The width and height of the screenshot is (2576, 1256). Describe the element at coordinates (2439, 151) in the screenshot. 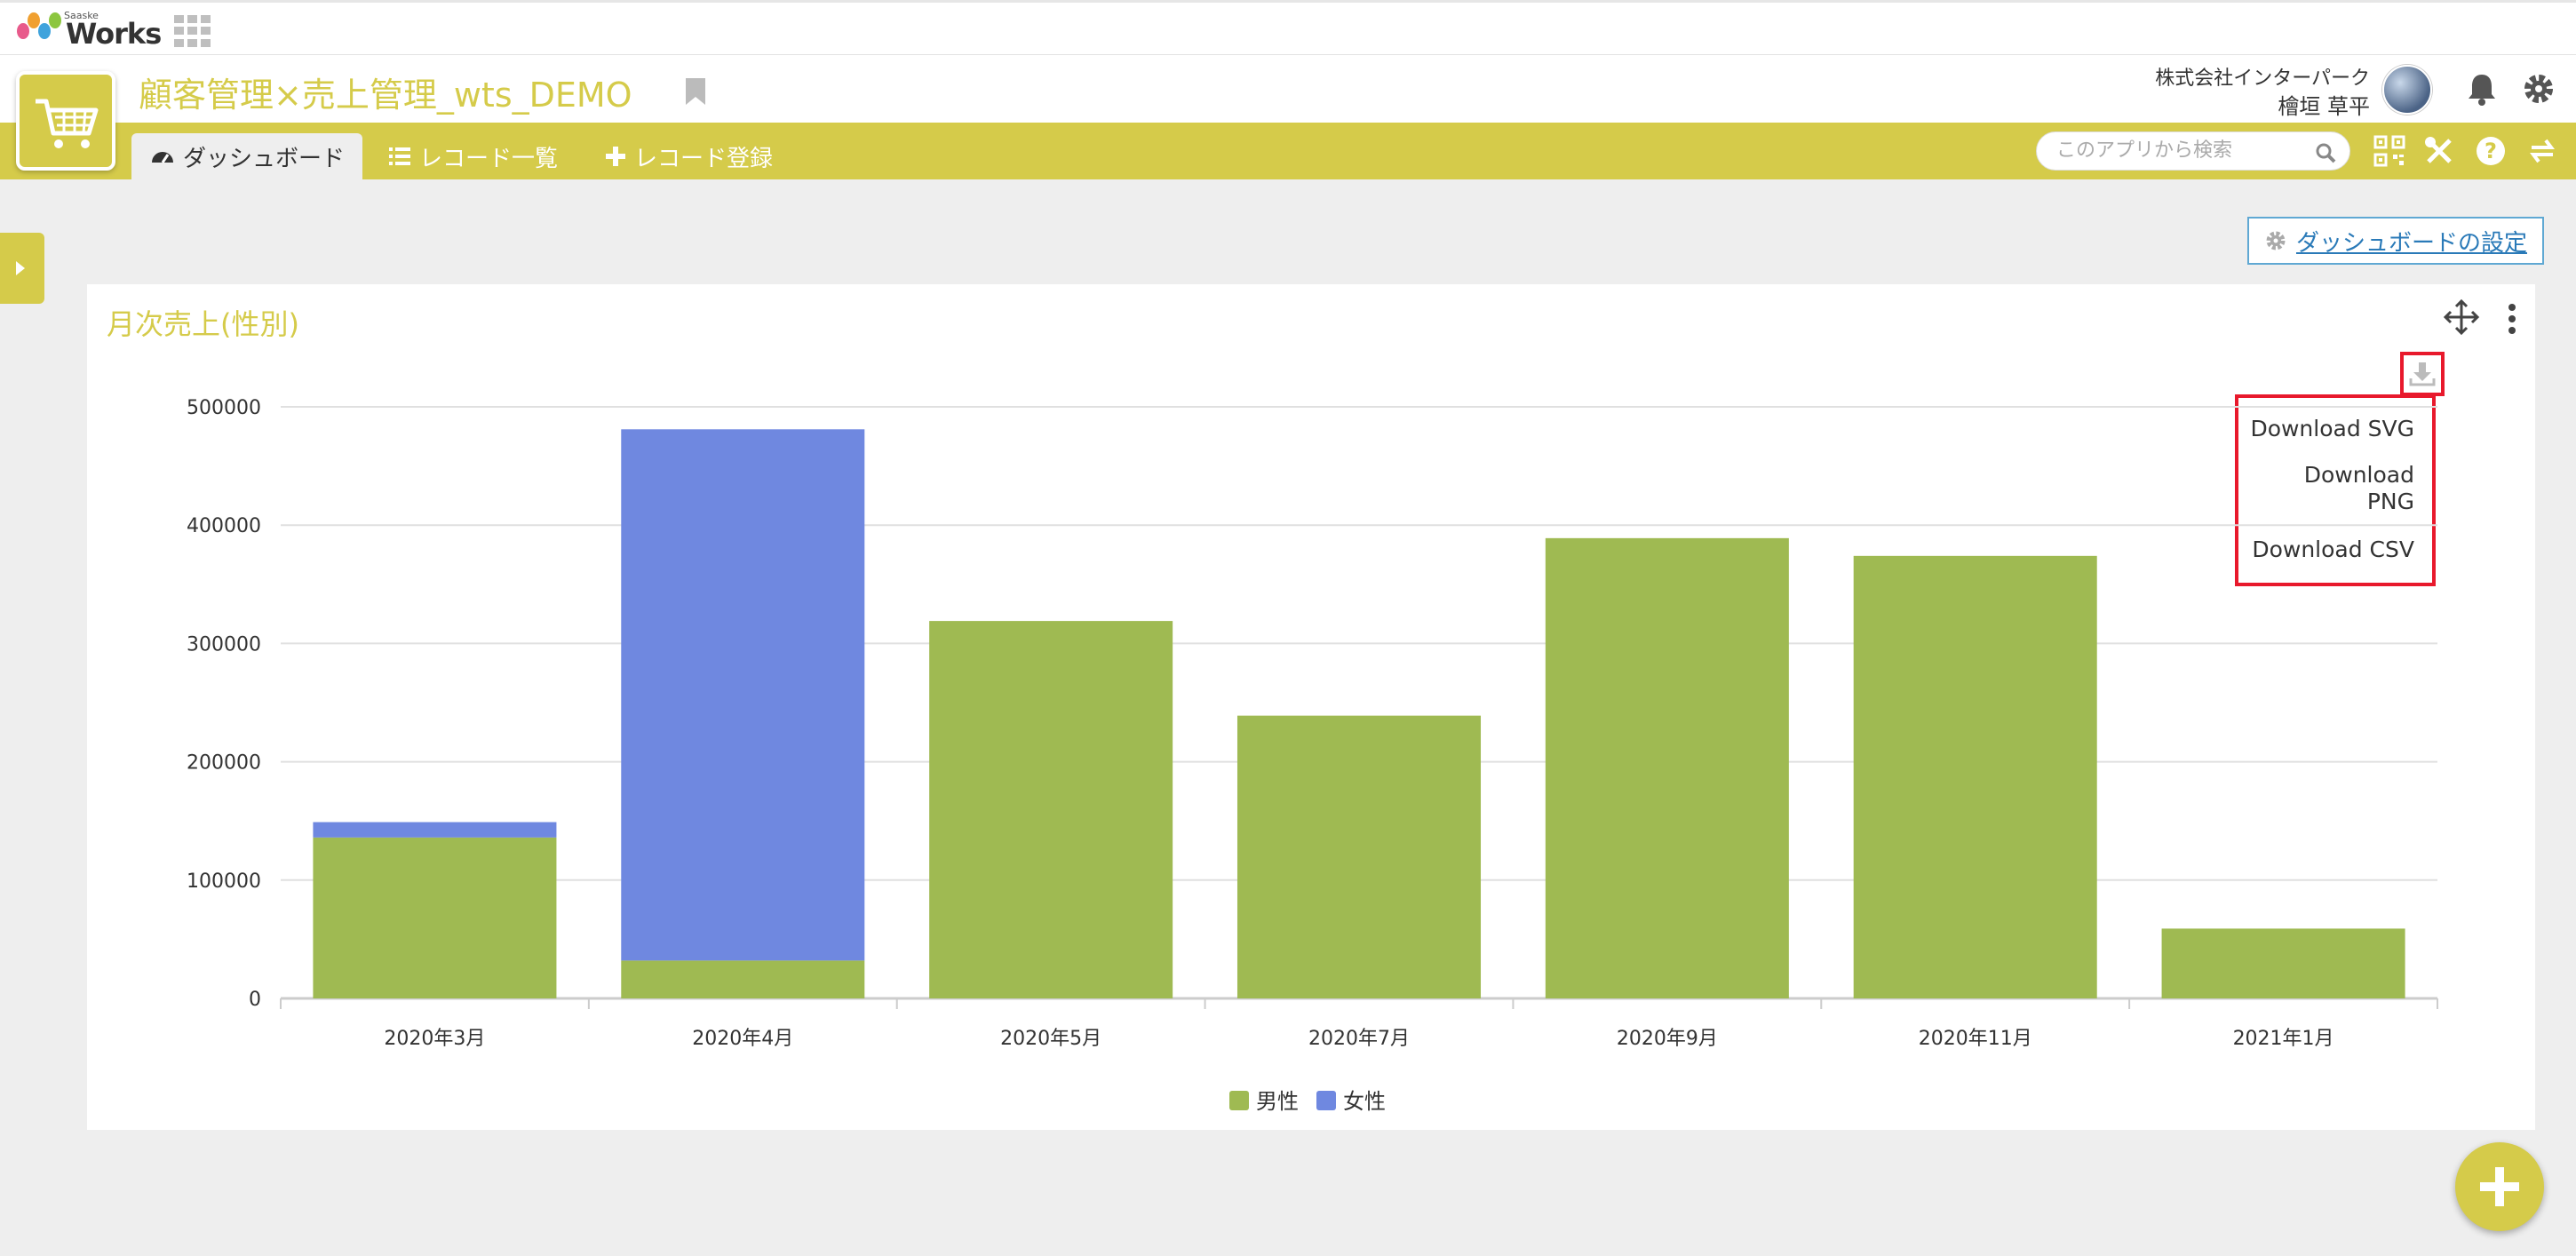

I see `tools-icon` at that location.